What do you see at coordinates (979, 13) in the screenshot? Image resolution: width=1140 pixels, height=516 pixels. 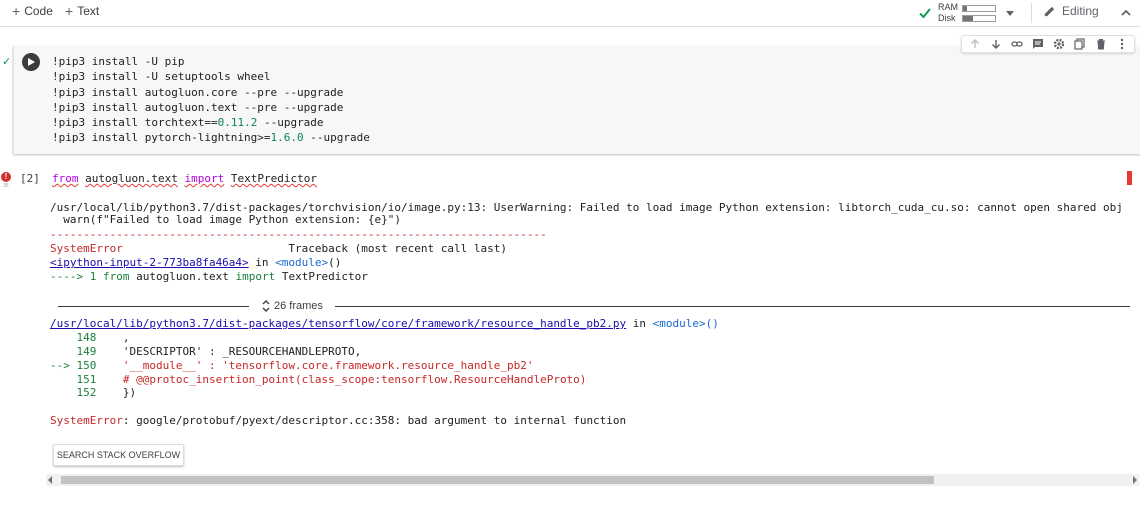 I see `resource-bars` at bounding box center [979, 13].